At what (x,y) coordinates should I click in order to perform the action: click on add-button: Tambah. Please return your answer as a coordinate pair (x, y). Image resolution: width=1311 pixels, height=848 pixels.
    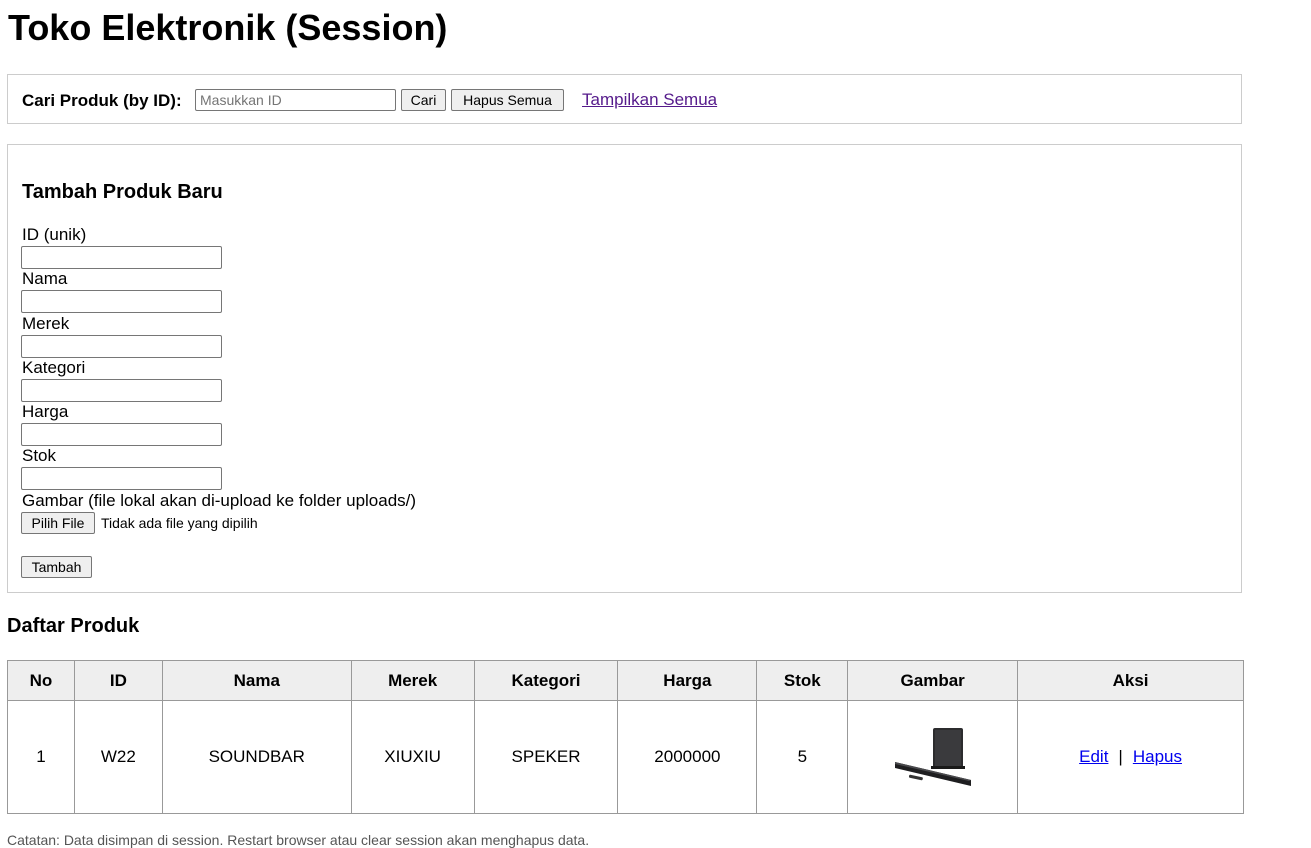
    Looking at the image, I should click on (56, 567).